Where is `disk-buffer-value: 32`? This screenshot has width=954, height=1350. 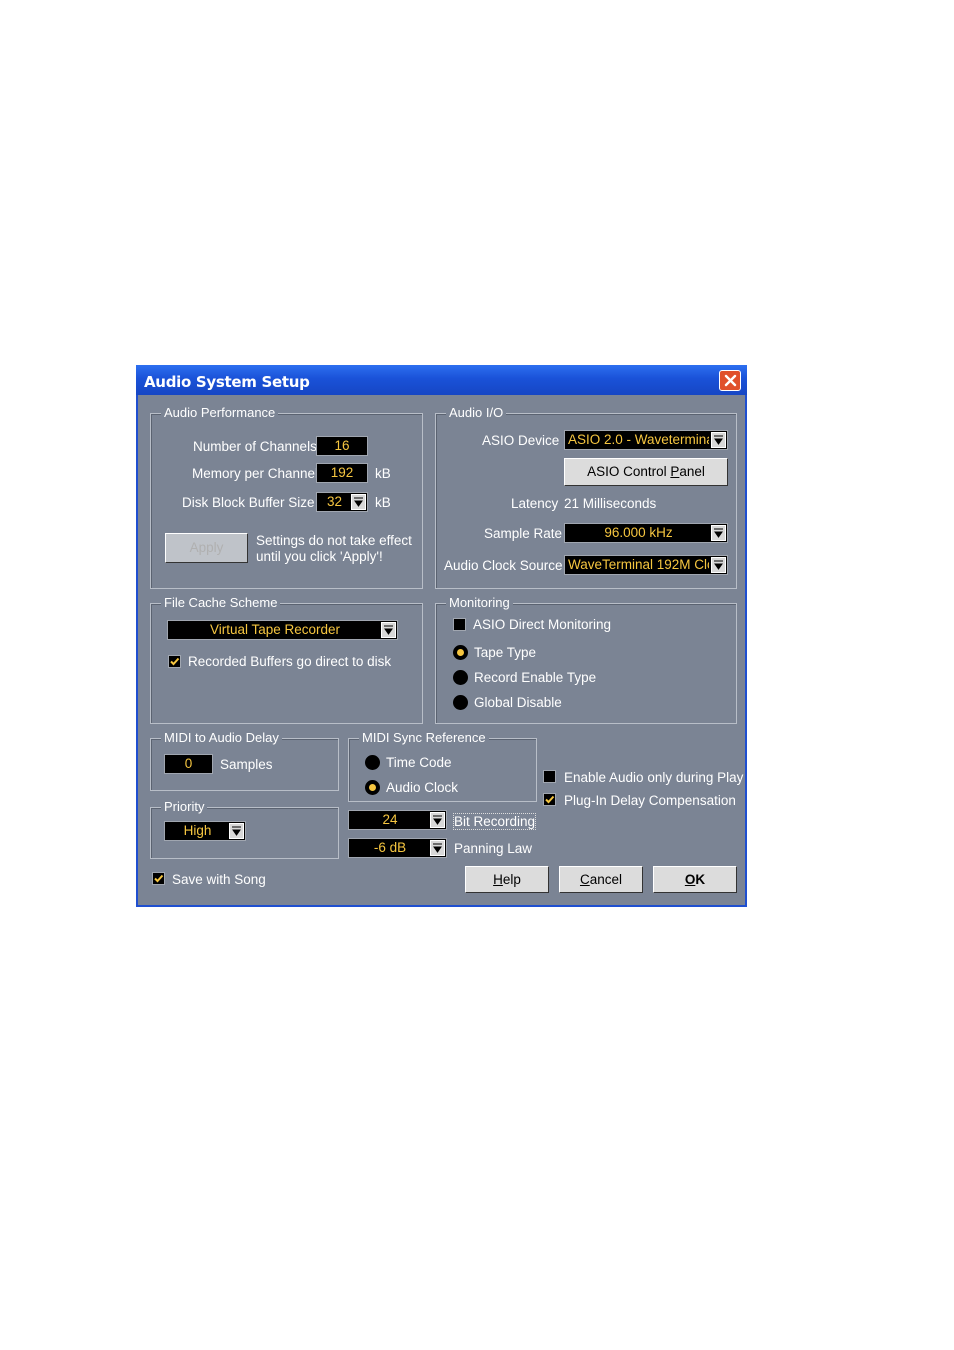
disk-buffer-value: 32 is located at coordinates (334, 501).